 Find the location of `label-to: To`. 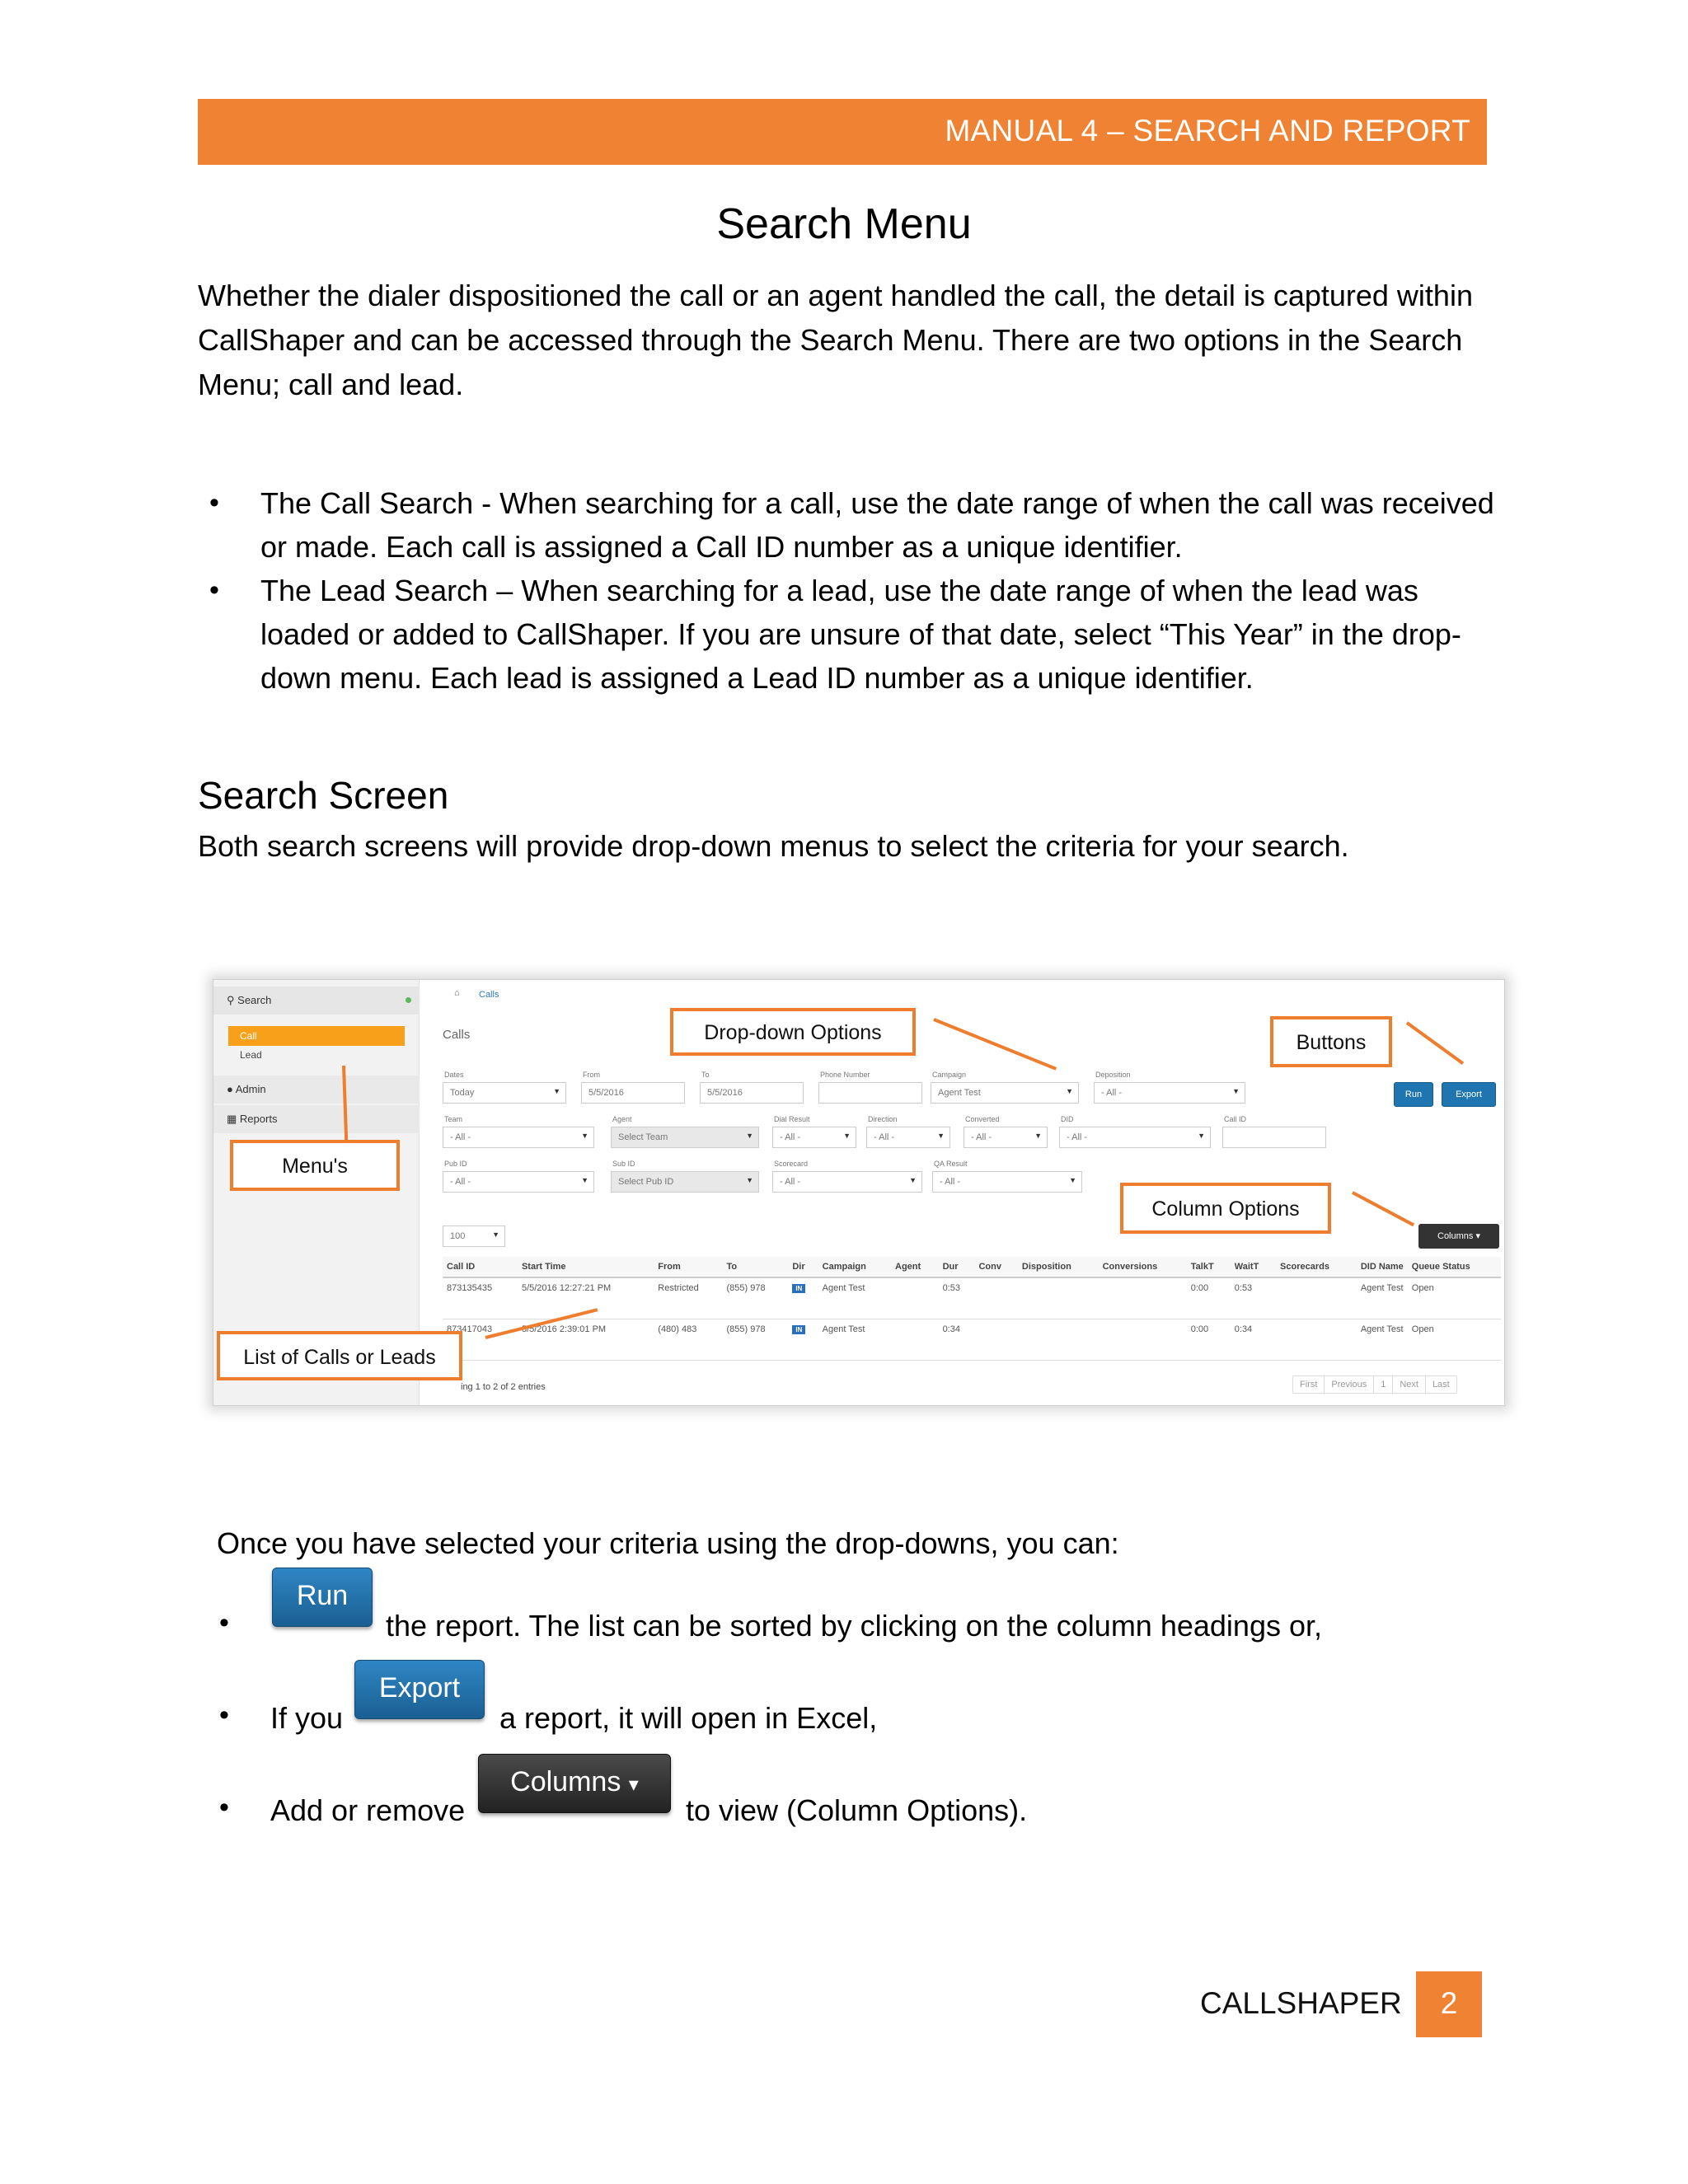

label-to: To is located at coordinates (705, 1075).